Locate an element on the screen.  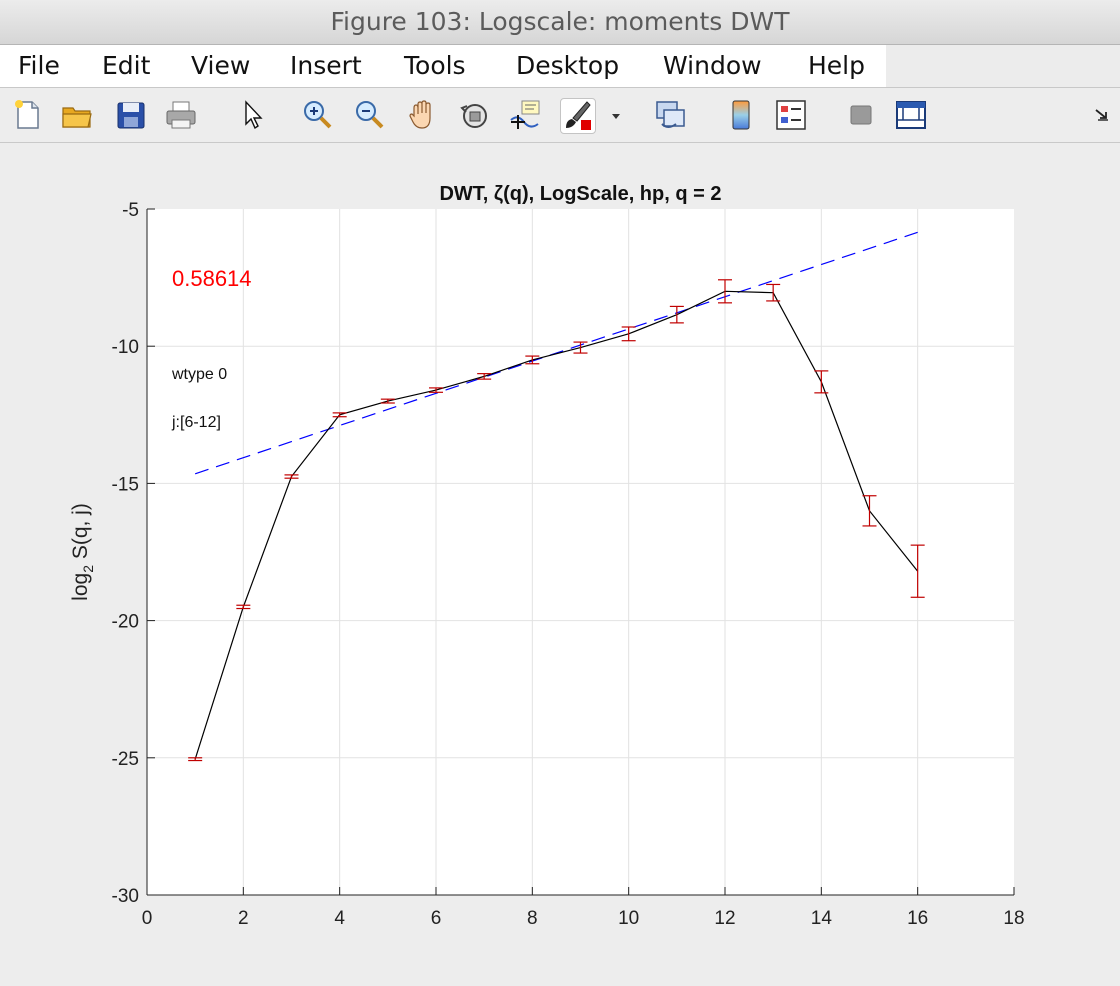
wtype-annotation: wtype 0 is located at coordinates (199, 374).